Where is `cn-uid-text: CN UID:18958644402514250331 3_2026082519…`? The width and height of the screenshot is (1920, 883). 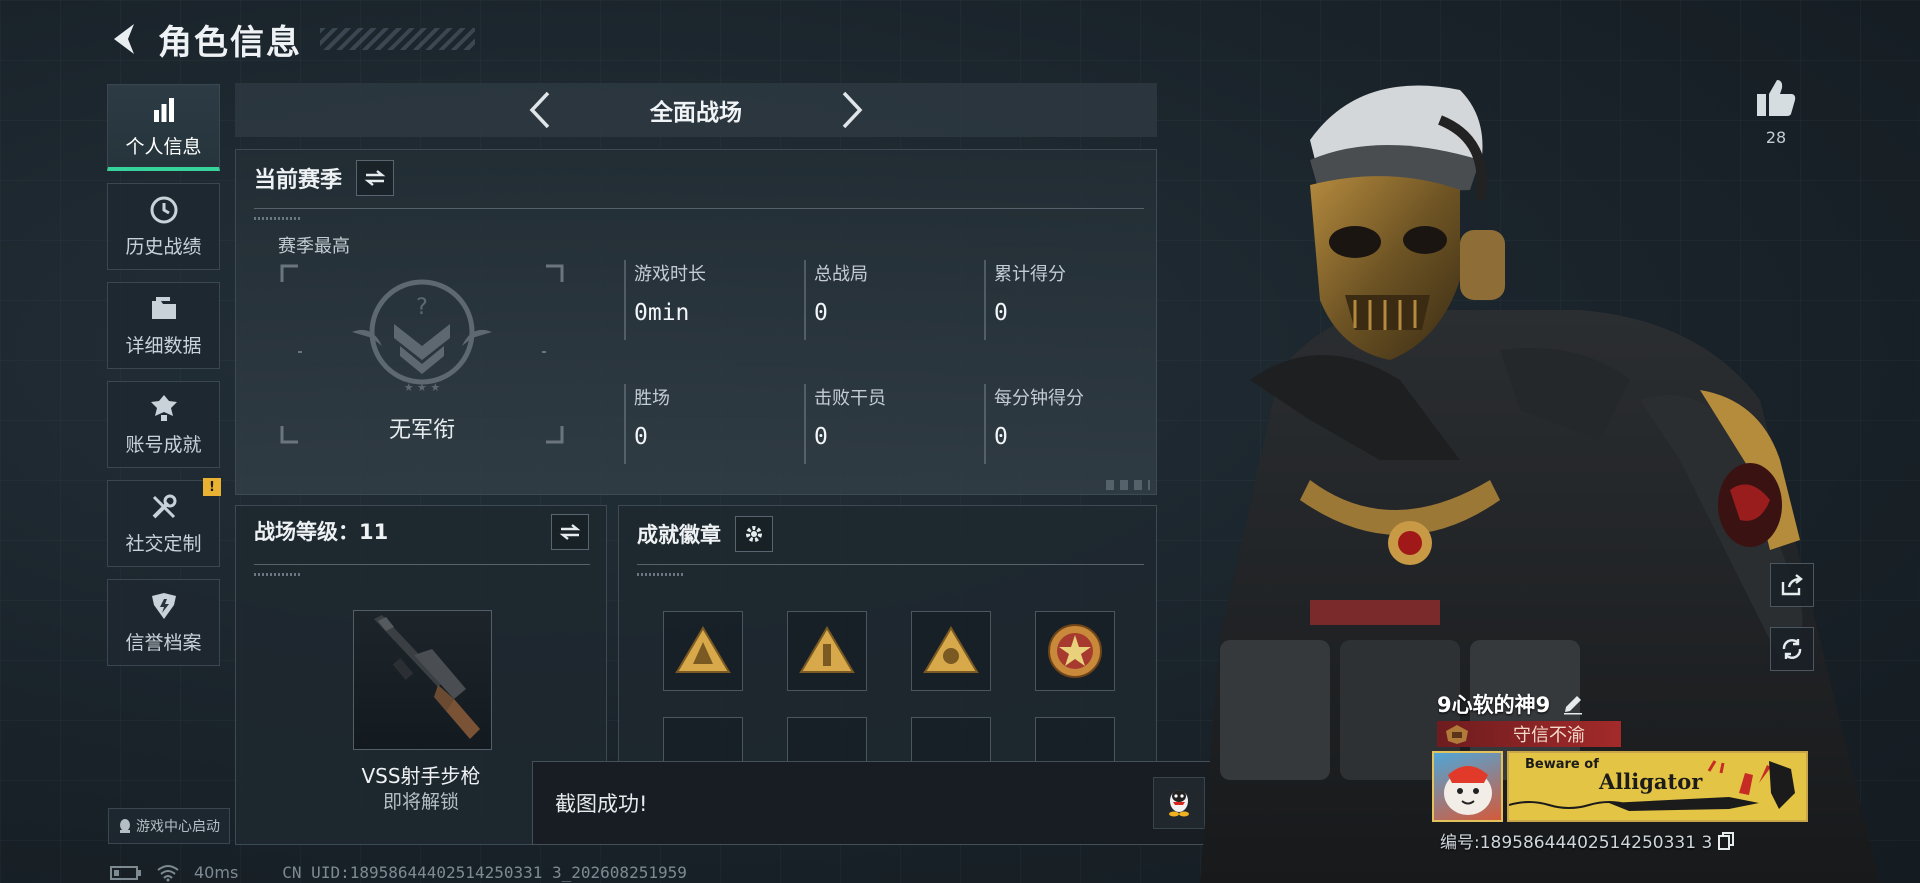
cn-uid-text: CN UID:18958644402514250331 3_2026082519… is located at coordinates (484, 872).